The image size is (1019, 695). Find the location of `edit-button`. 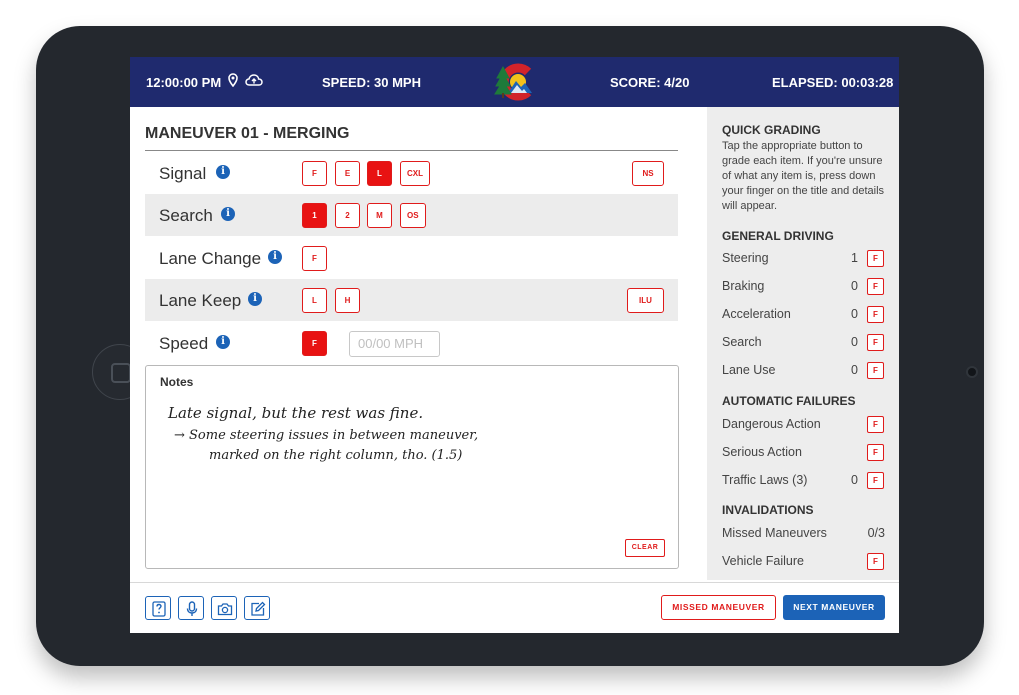

edit-button is located at coordinates (257, 608).